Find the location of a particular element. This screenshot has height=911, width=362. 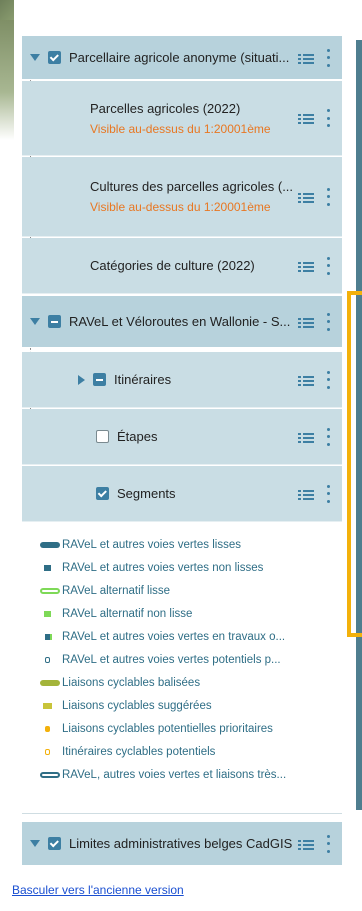

layer-item-label: Itinéraires is located at coordinates (143, 379).